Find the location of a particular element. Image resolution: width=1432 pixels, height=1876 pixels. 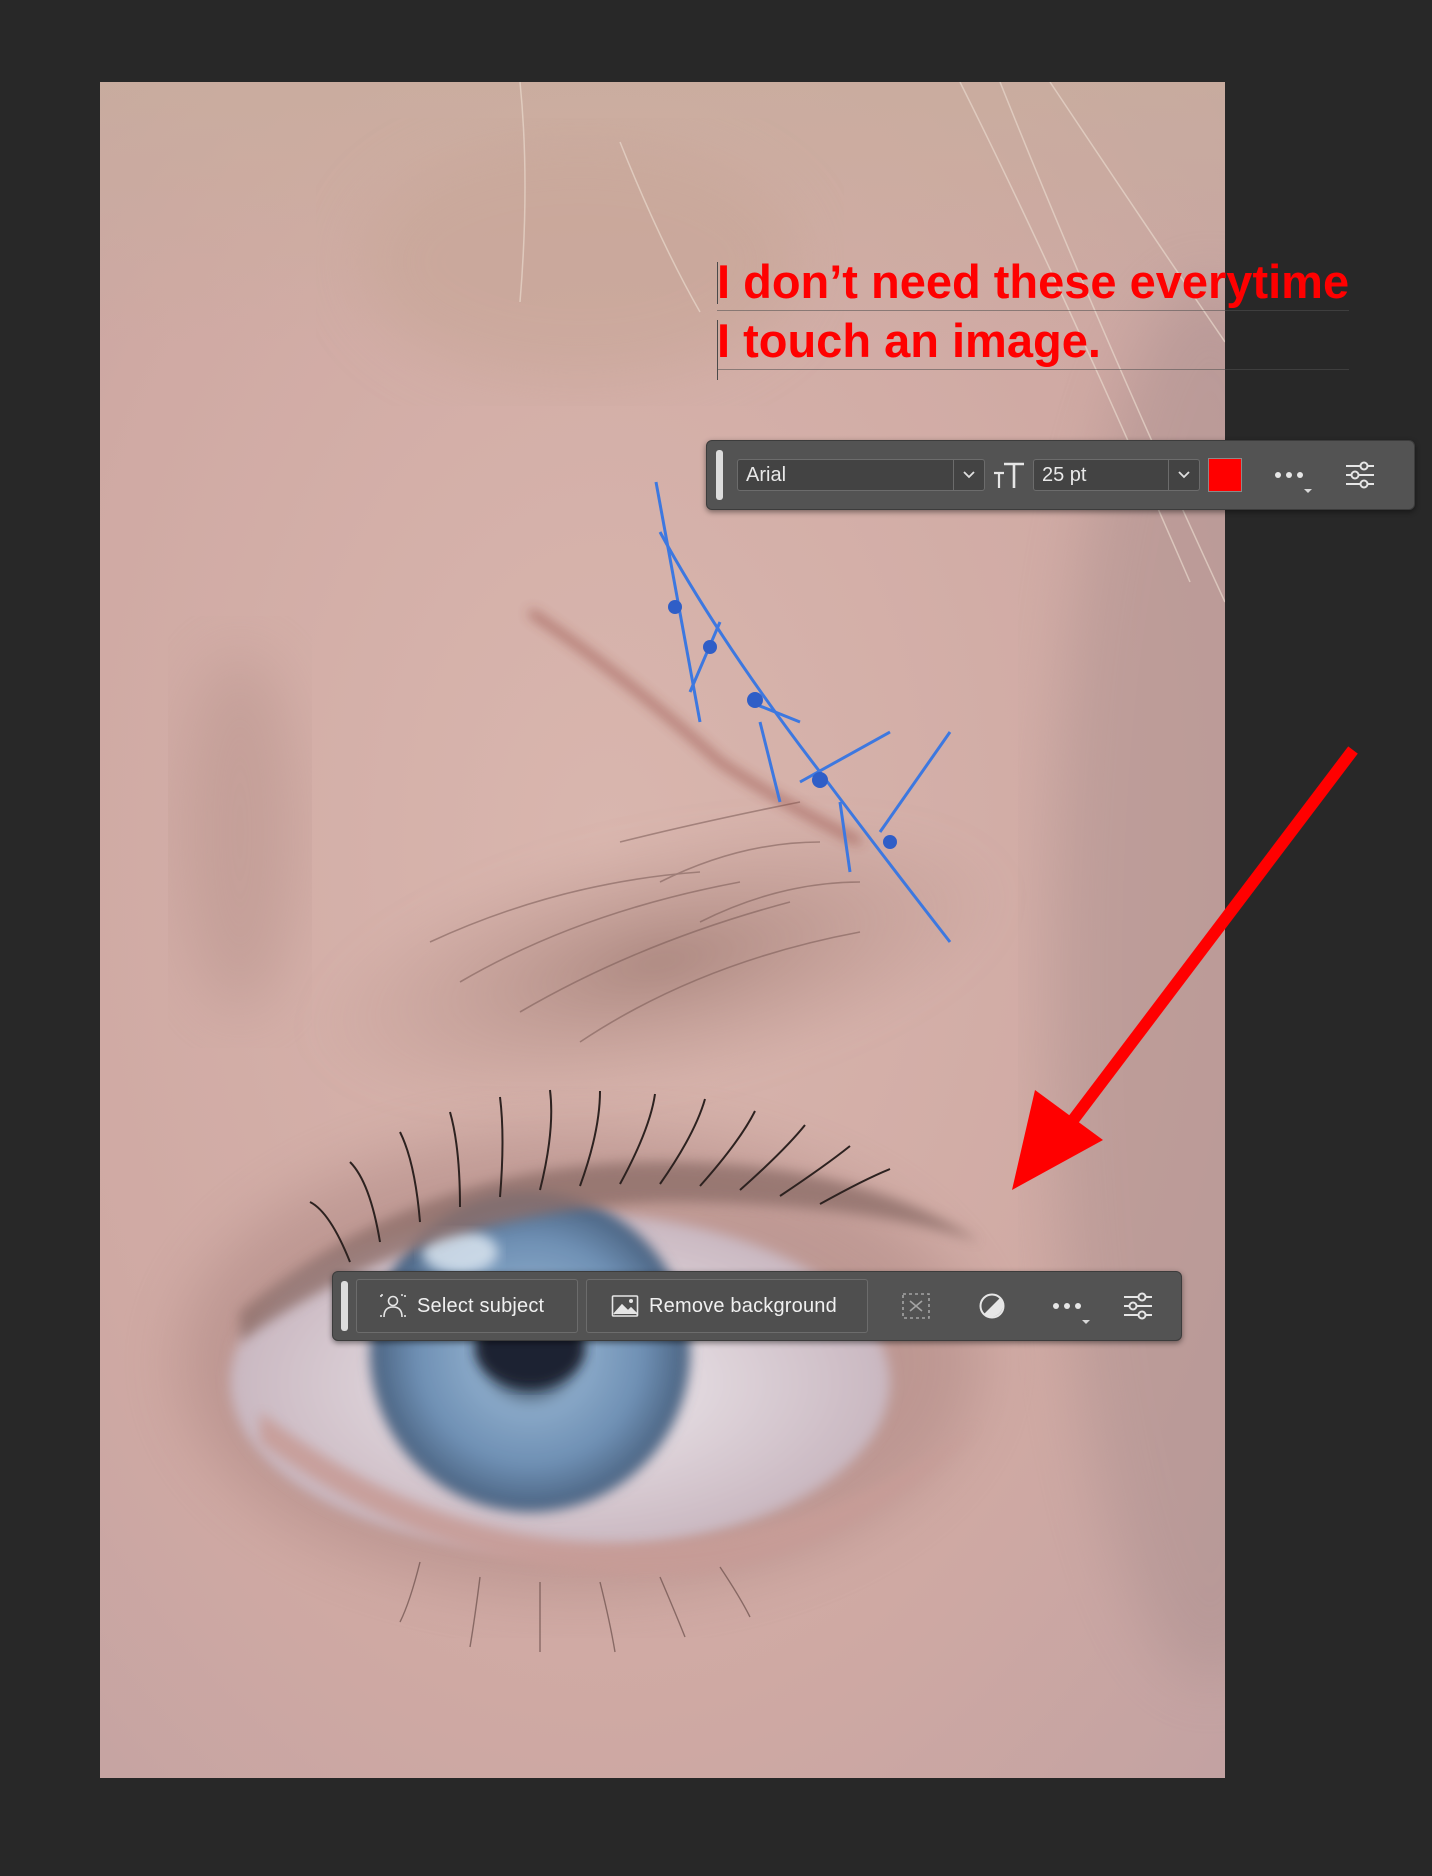

image-icon is located at coordinates (625, 1306).